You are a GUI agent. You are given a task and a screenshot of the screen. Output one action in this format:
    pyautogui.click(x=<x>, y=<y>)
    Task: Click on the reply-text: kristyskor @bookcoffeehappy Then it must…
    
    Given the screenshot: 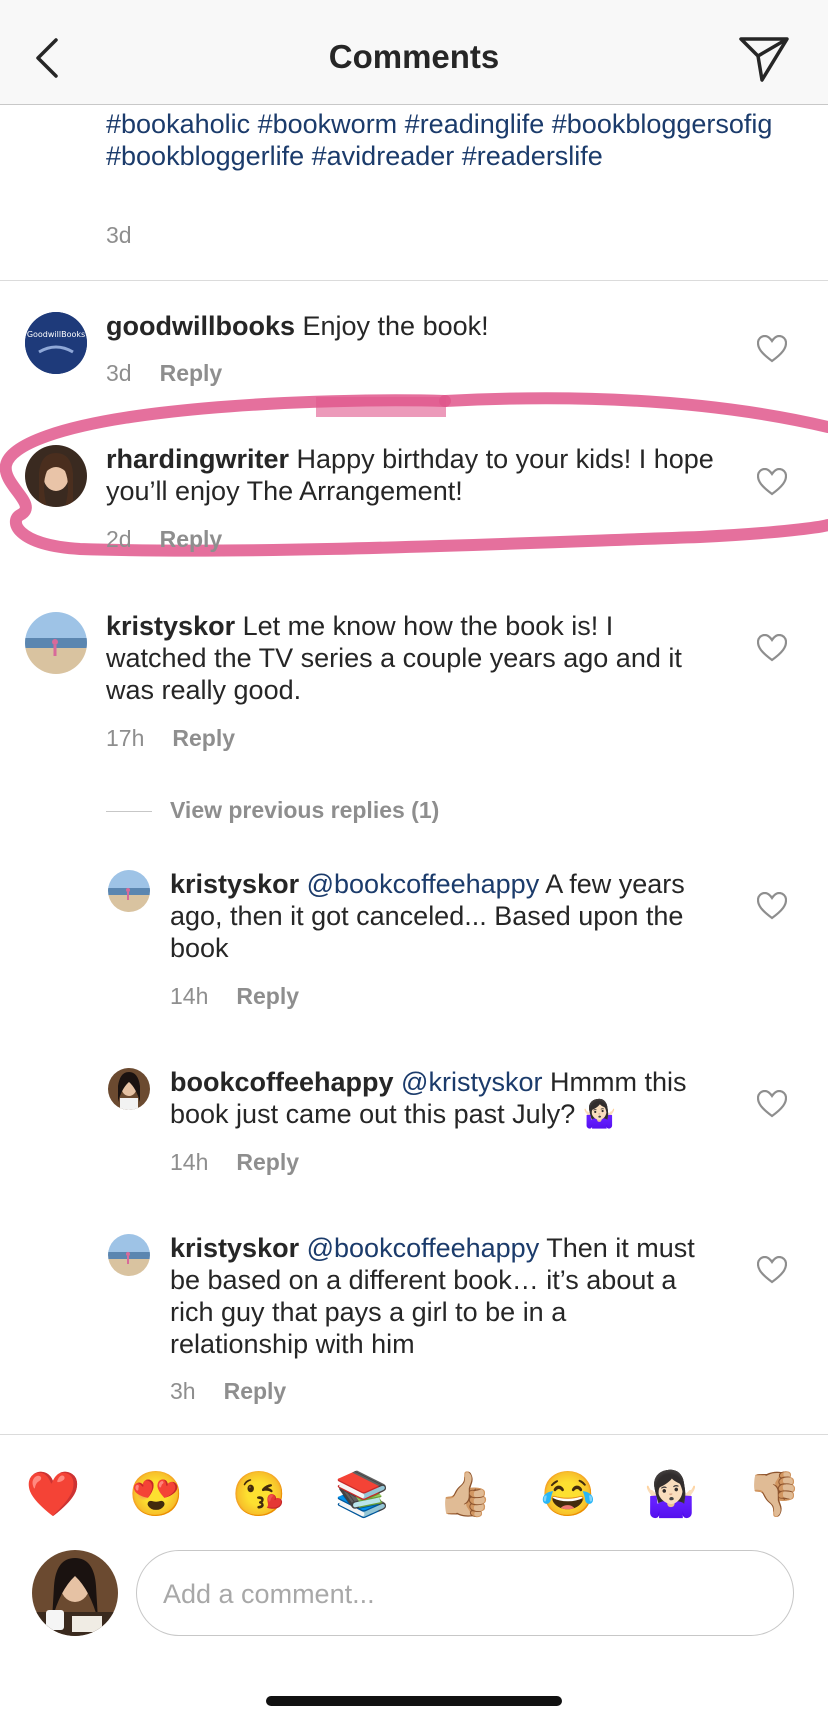 What is the action you would take?
    pyautogui.click(x=440, y=1296)
    